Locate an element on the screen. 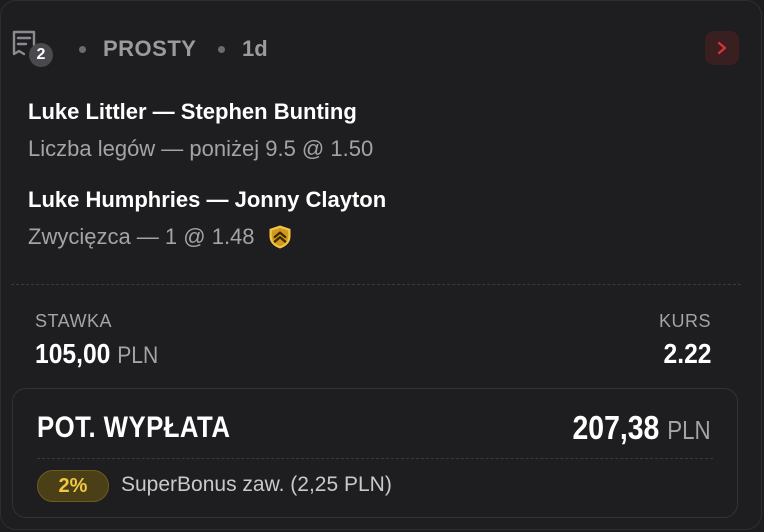 This screenshot has height=532, width=764. stake-label: STAWKA is located at coordinates (74, 321).